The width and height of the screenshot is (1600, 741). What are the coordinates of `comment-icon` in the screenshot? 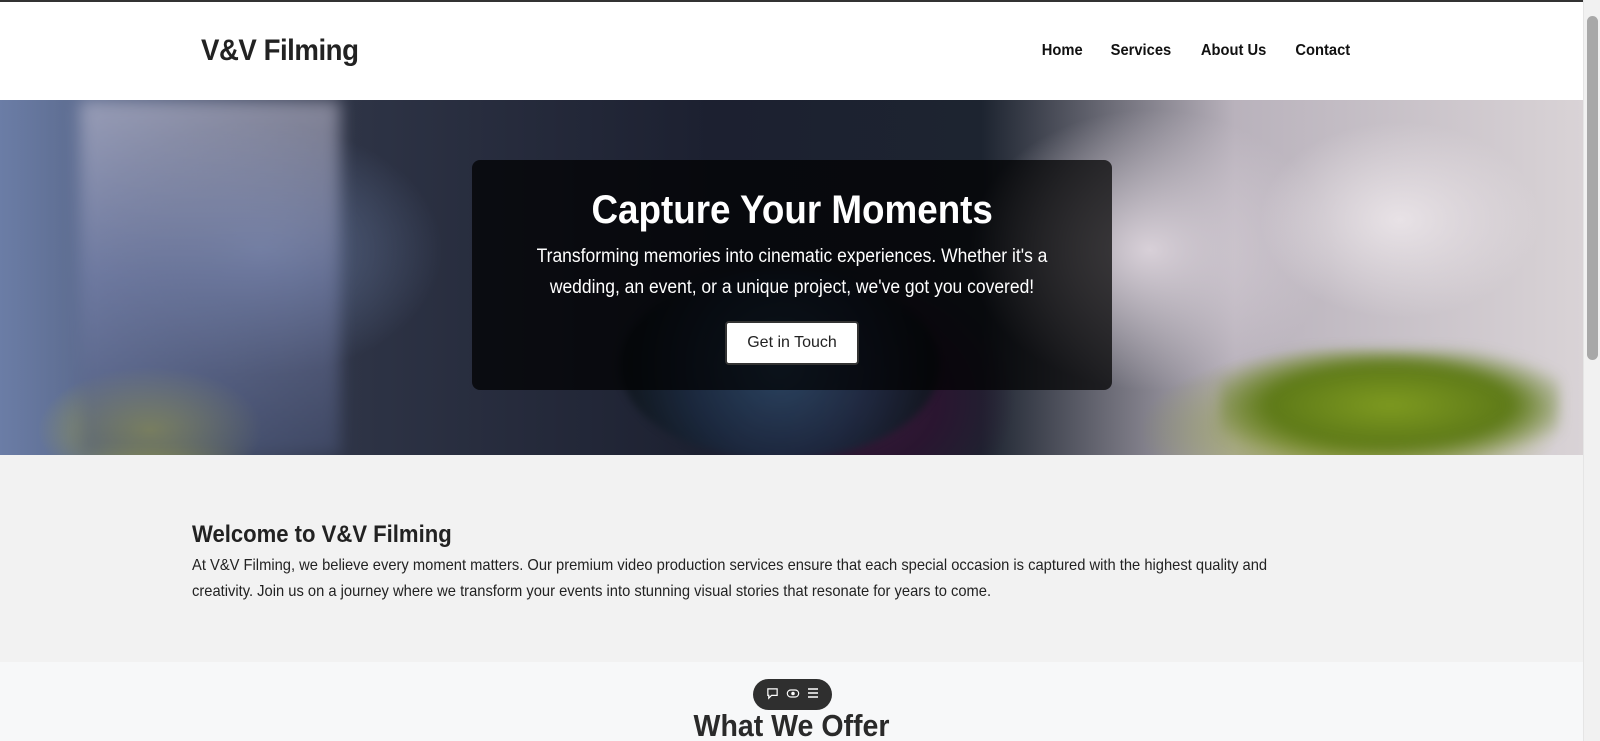 It's located at (772, 695).